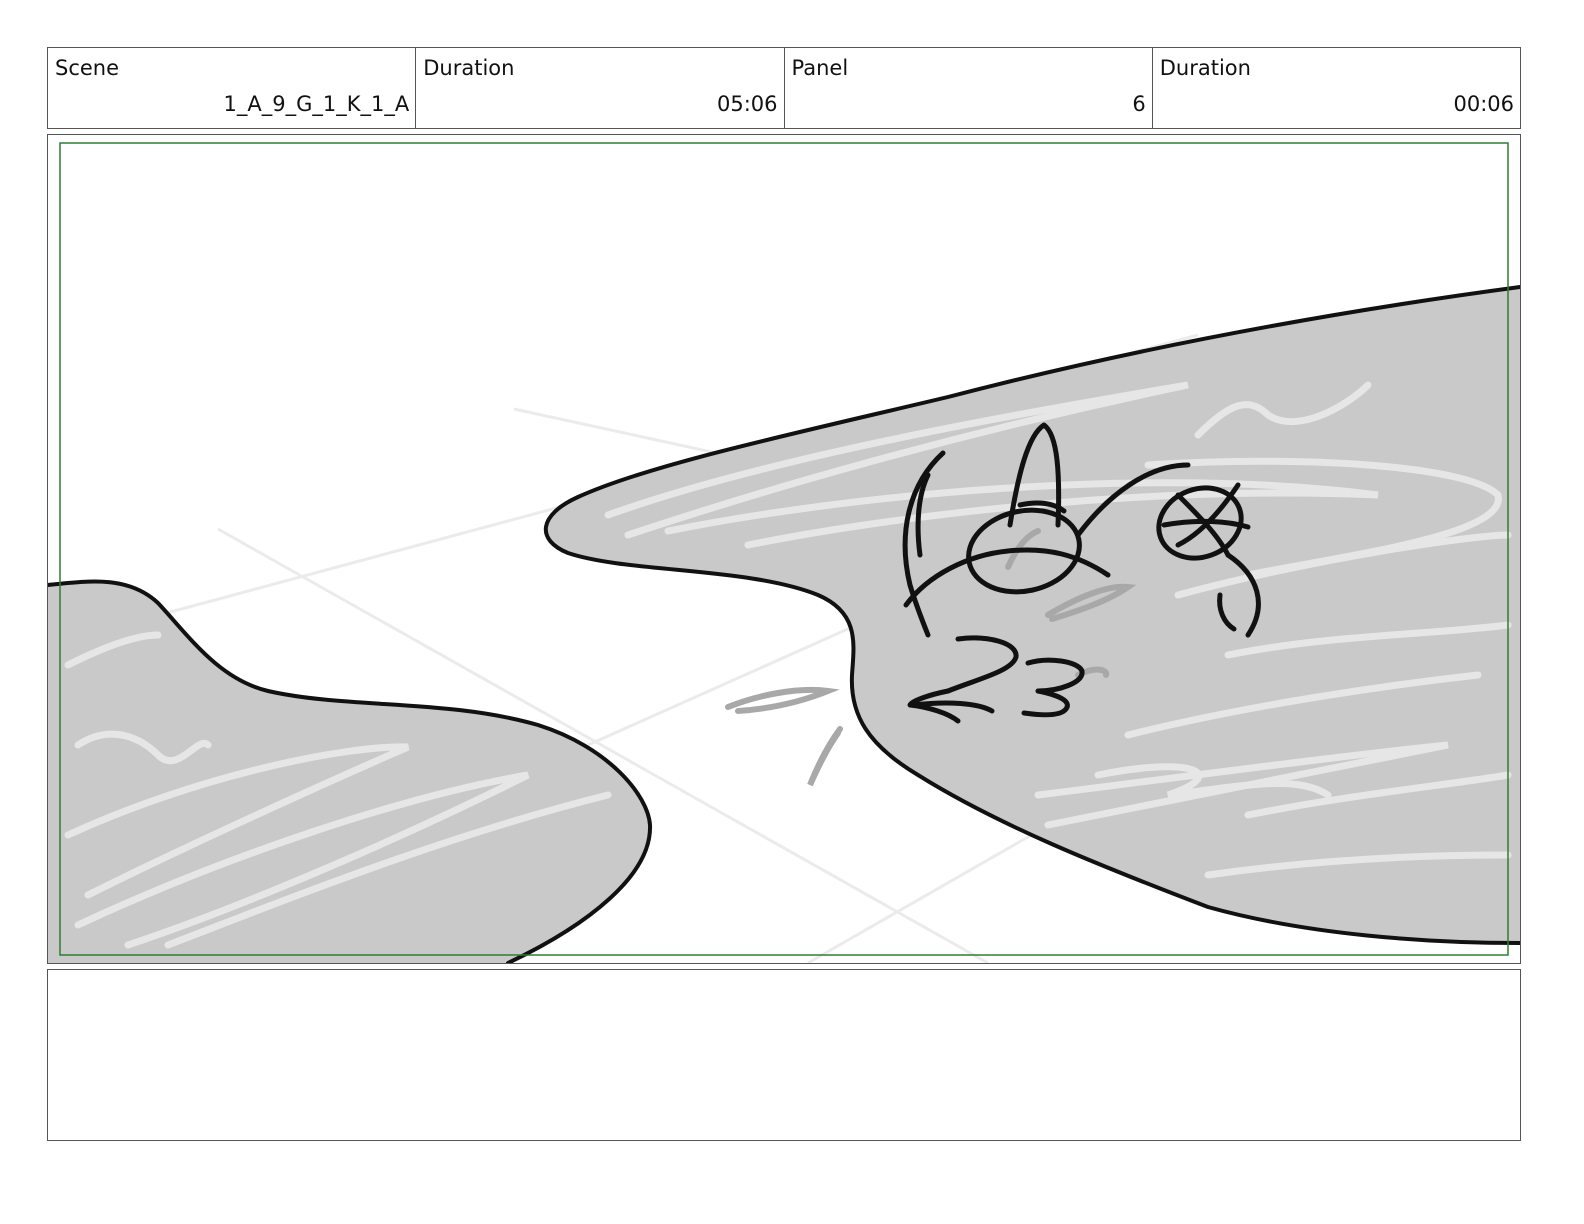  Describe the element at coordinates (469, 68) in the screenshot. I see `scene-duration-label: Duration` at that location.